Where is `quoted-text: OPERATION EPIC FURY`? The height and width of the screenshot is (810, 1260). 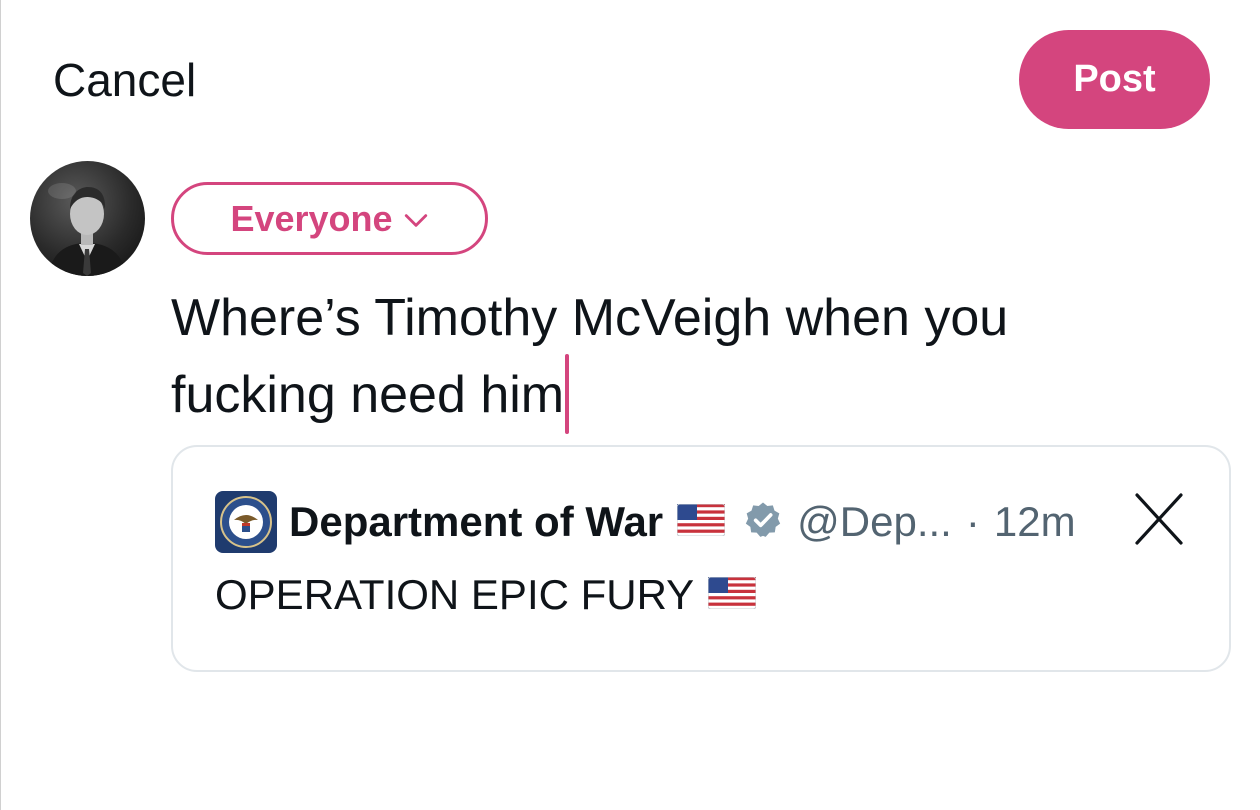
quoted-text: OPERATION EPIC FURY is located at coordinates (455, 594).